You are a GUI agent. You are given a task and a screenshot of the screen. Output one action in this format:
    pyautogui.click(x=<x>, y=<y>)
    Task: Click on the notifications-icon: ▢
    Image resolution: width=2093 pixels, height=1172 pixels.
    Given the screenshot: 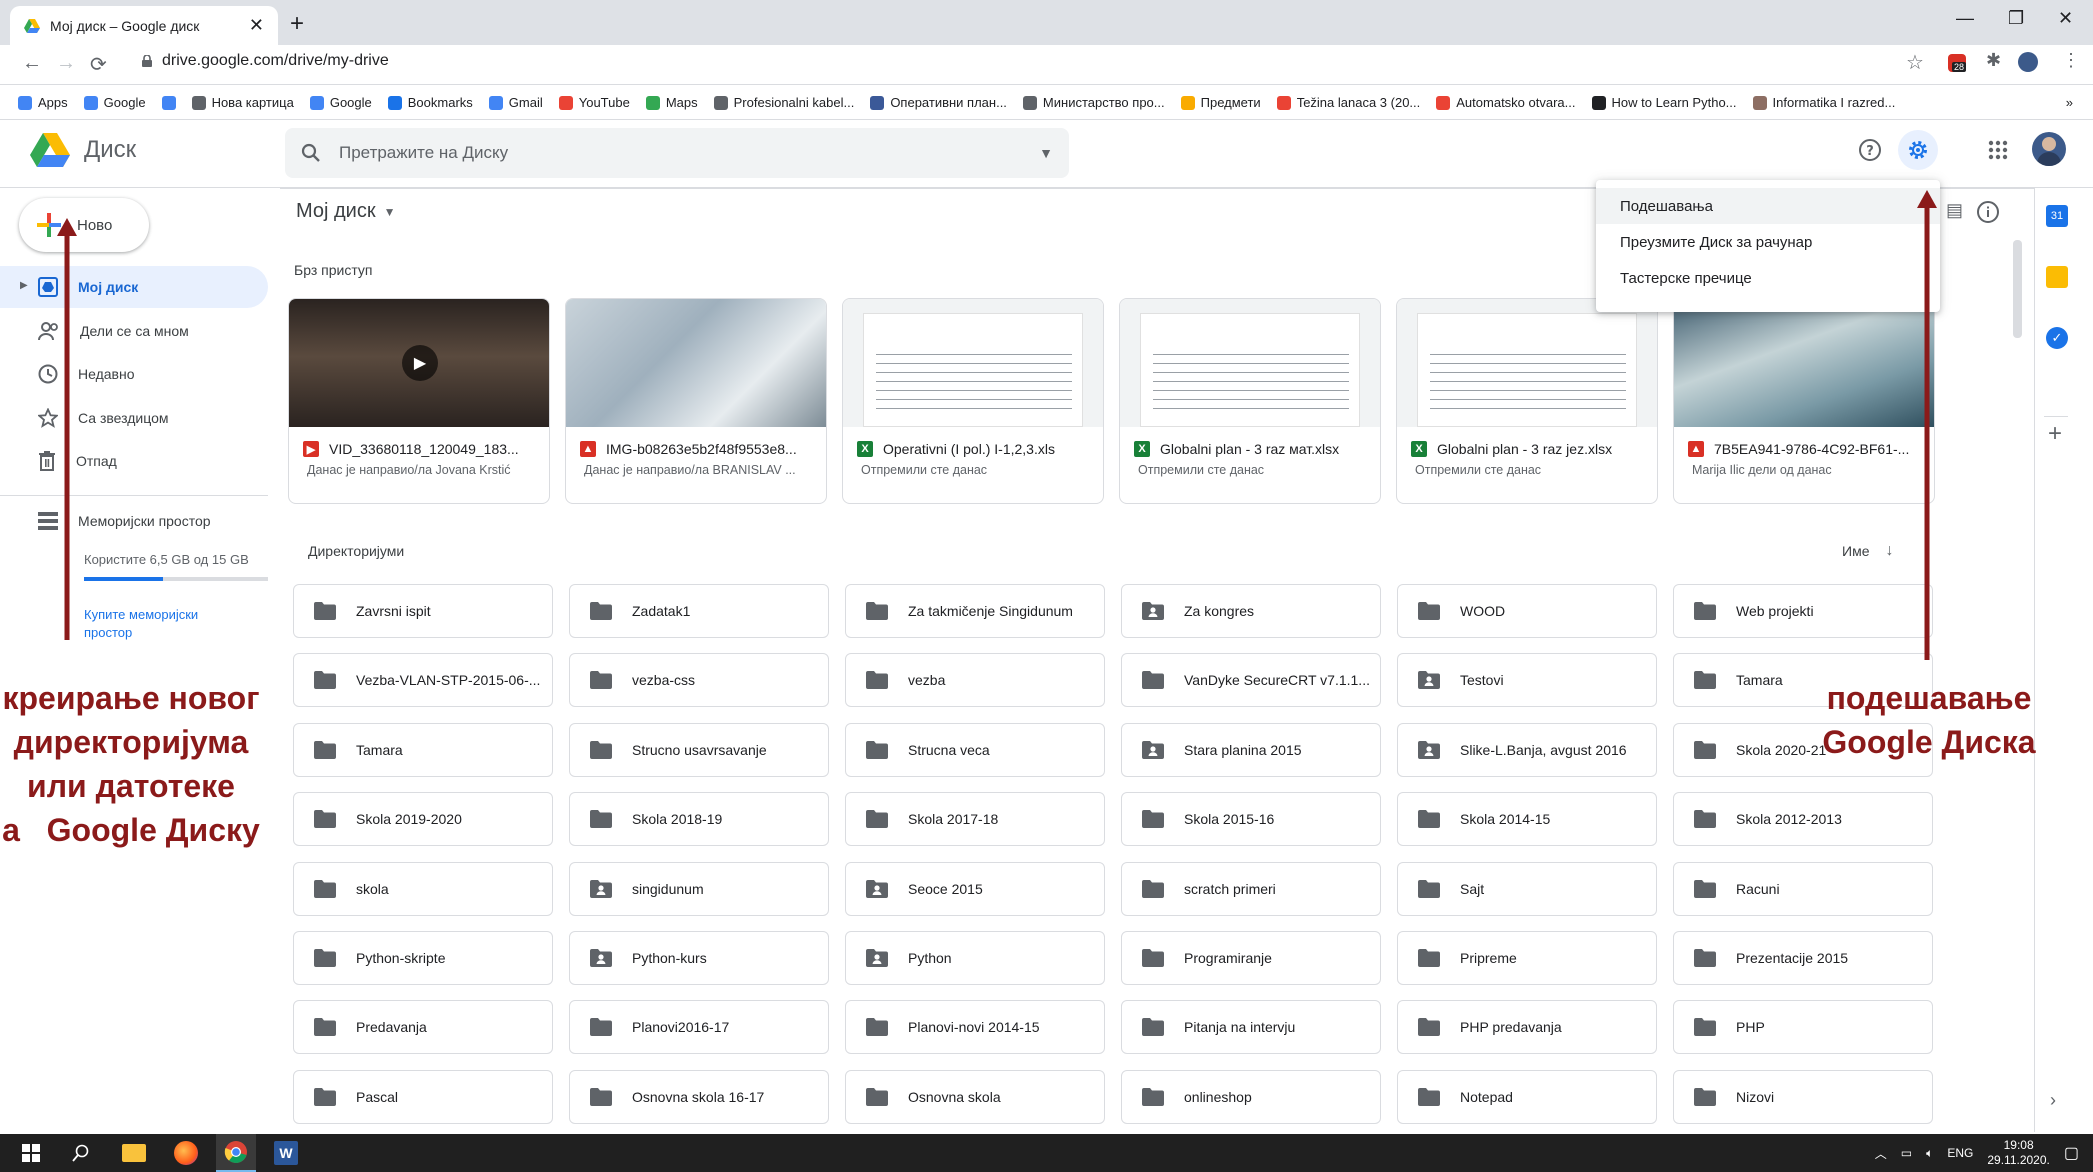 What is the action you would take?
    pyautogui.click(x=2071, y=1153)
    